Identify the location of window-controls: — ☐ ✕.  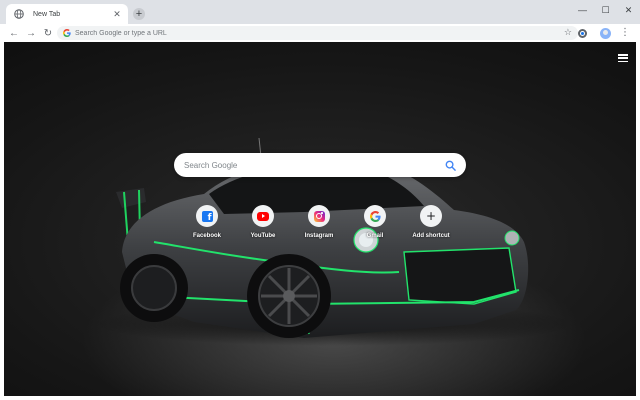
(605, 10).